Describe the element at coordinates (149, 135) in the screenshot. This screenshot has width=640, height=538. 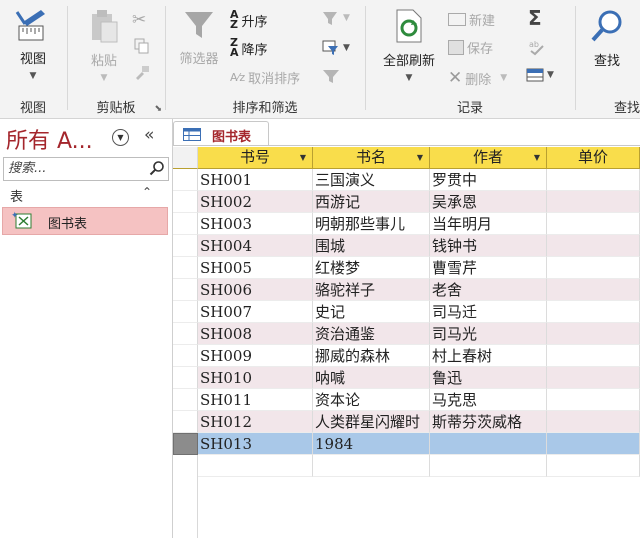
I see `collapse-pane-icon: «` at that location.